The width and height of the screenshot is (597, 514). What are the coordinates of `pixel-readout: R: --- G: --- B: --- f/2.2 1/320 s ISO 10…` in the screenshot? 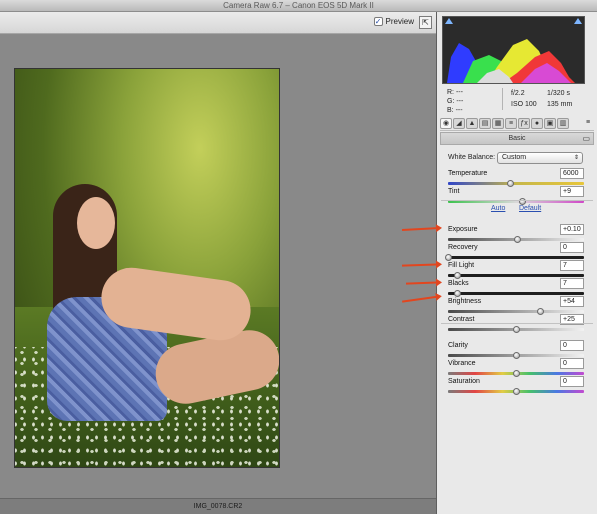 It's located at (517, 102).